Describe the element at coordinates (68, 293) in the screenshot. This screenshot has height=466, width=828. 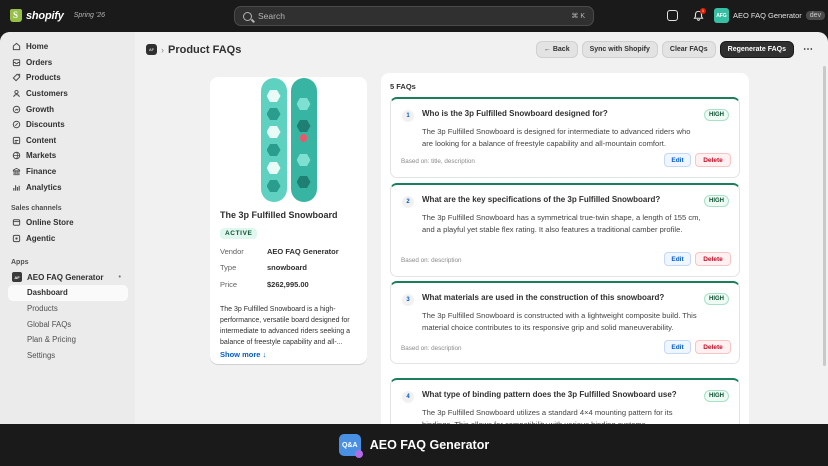
I see `sidebar-subitem-dashboard: Dashboard` at that location.